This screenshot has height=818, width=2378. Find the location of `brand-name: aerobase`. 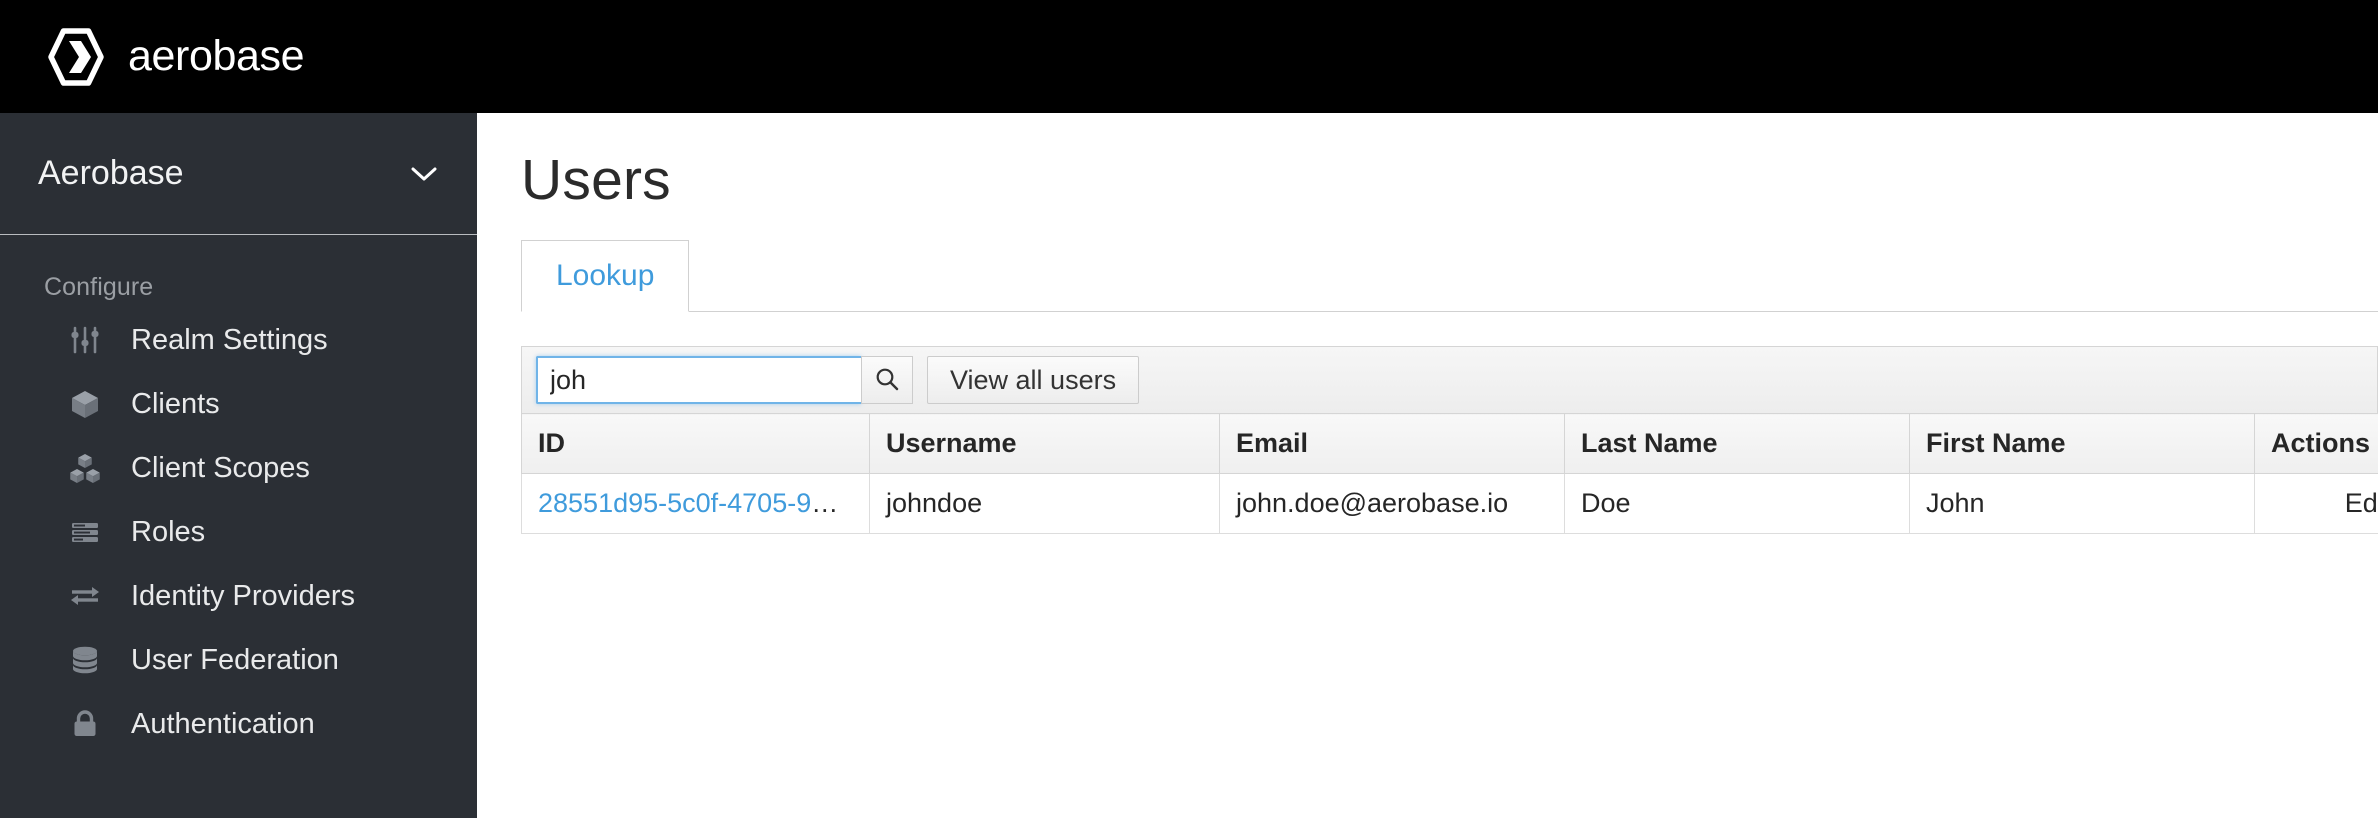

brand-name: aerobase is located at coordinates (216, 56).